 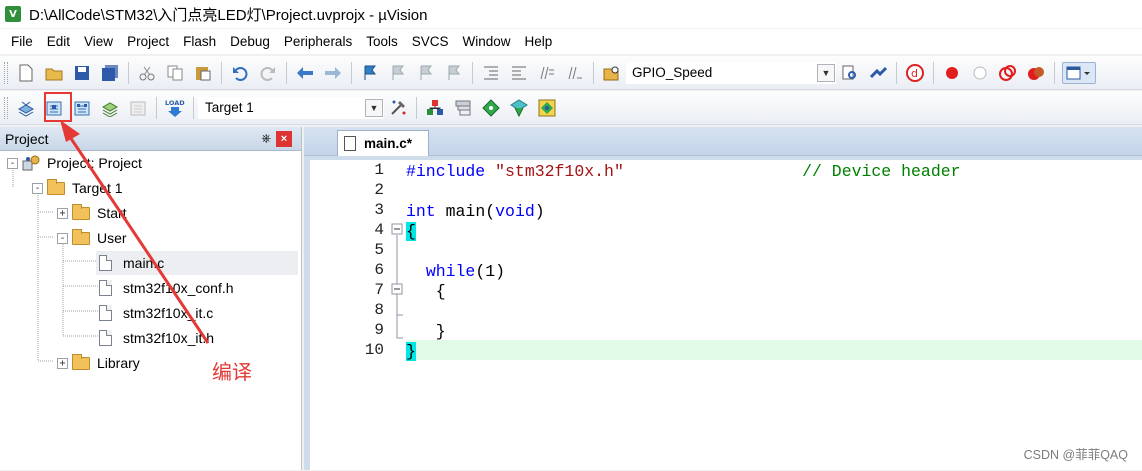 What do you see at coordinates (881, 171) in the screenshot?
I see `code-comment: // Device header` at bounding box center [881, 171].